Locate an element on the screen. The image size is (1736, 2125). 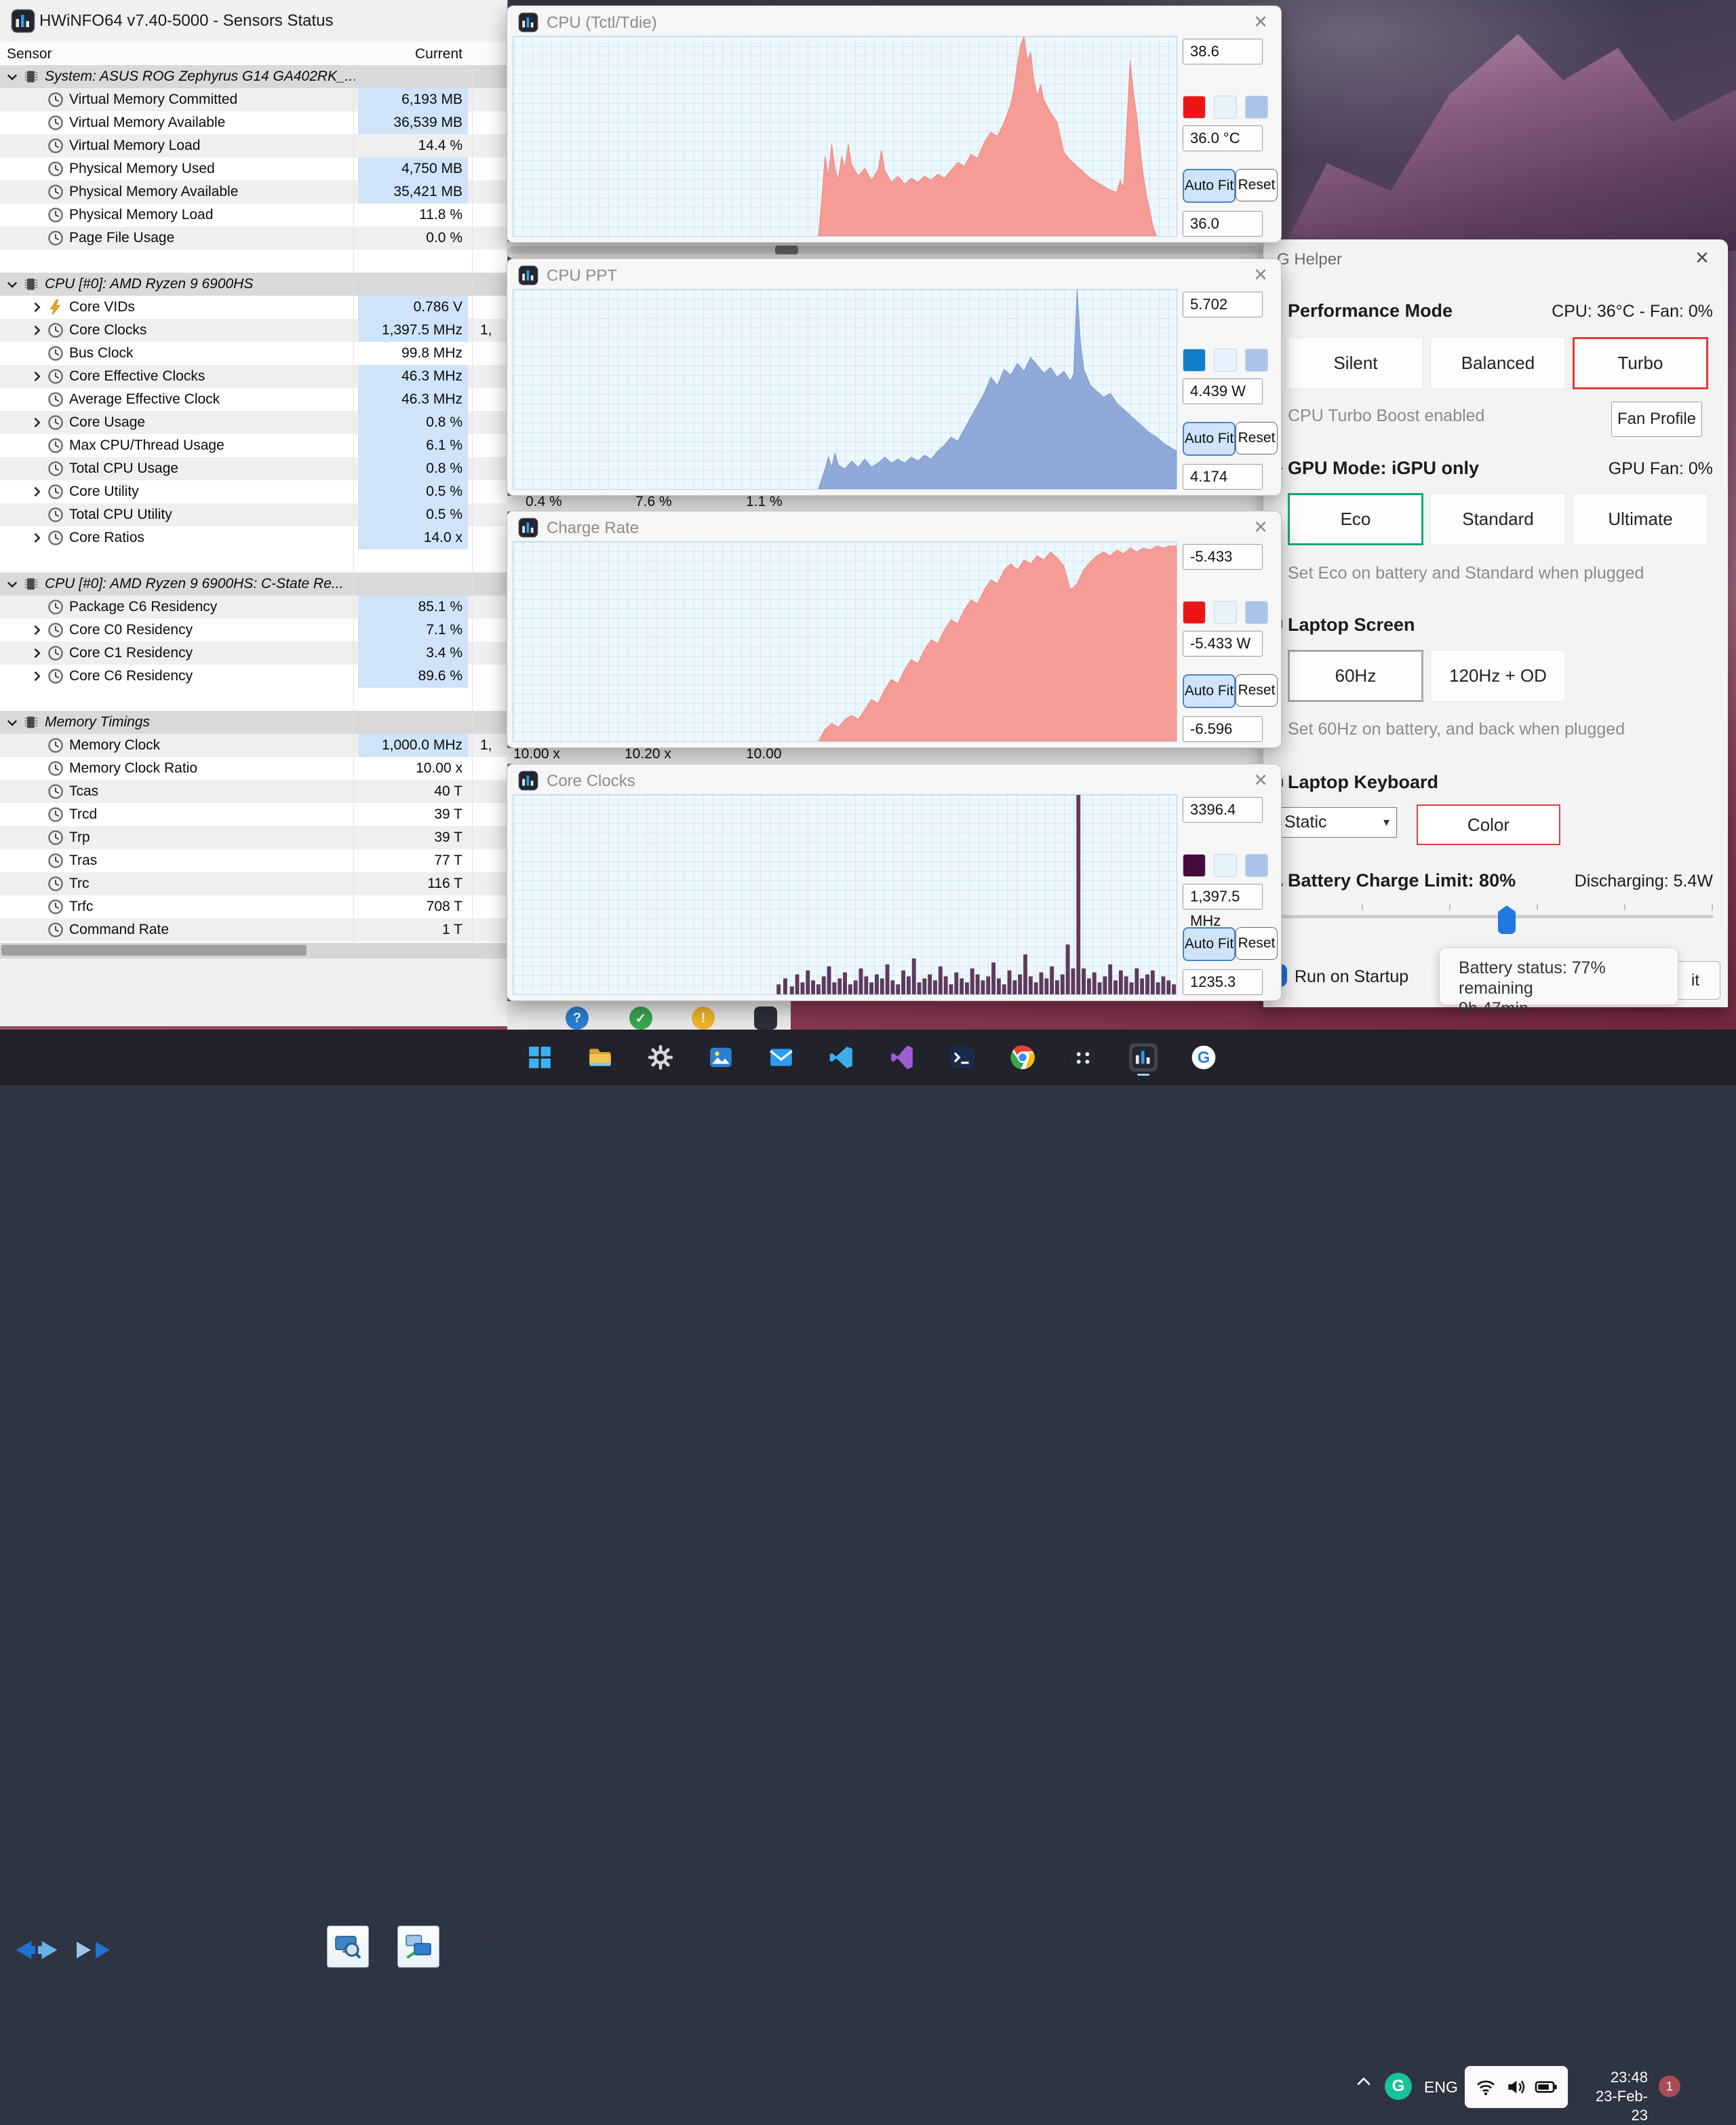
sensor-row: Memory Clock Ratio 10.00 x is located at coordinates (253, 769).